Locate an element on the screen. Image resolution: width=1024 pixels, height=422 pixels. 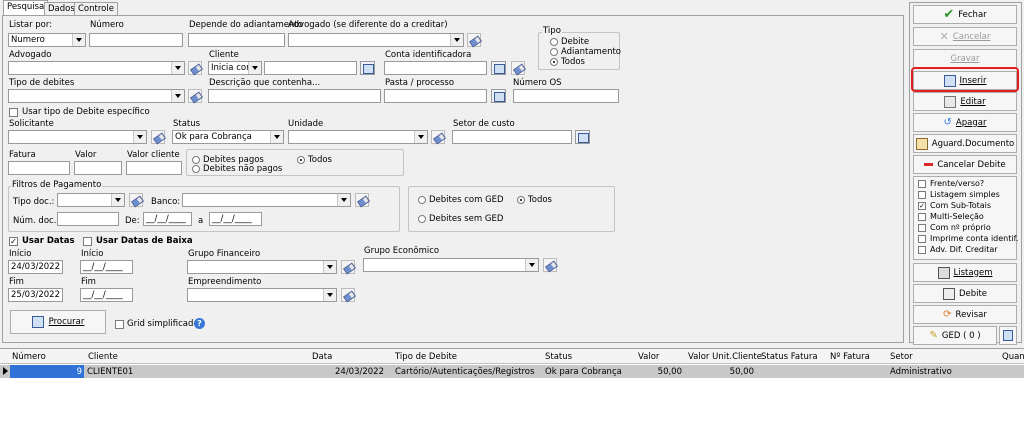
fim-date-input: 25/03/2022 is located at coordinates (35, 295).